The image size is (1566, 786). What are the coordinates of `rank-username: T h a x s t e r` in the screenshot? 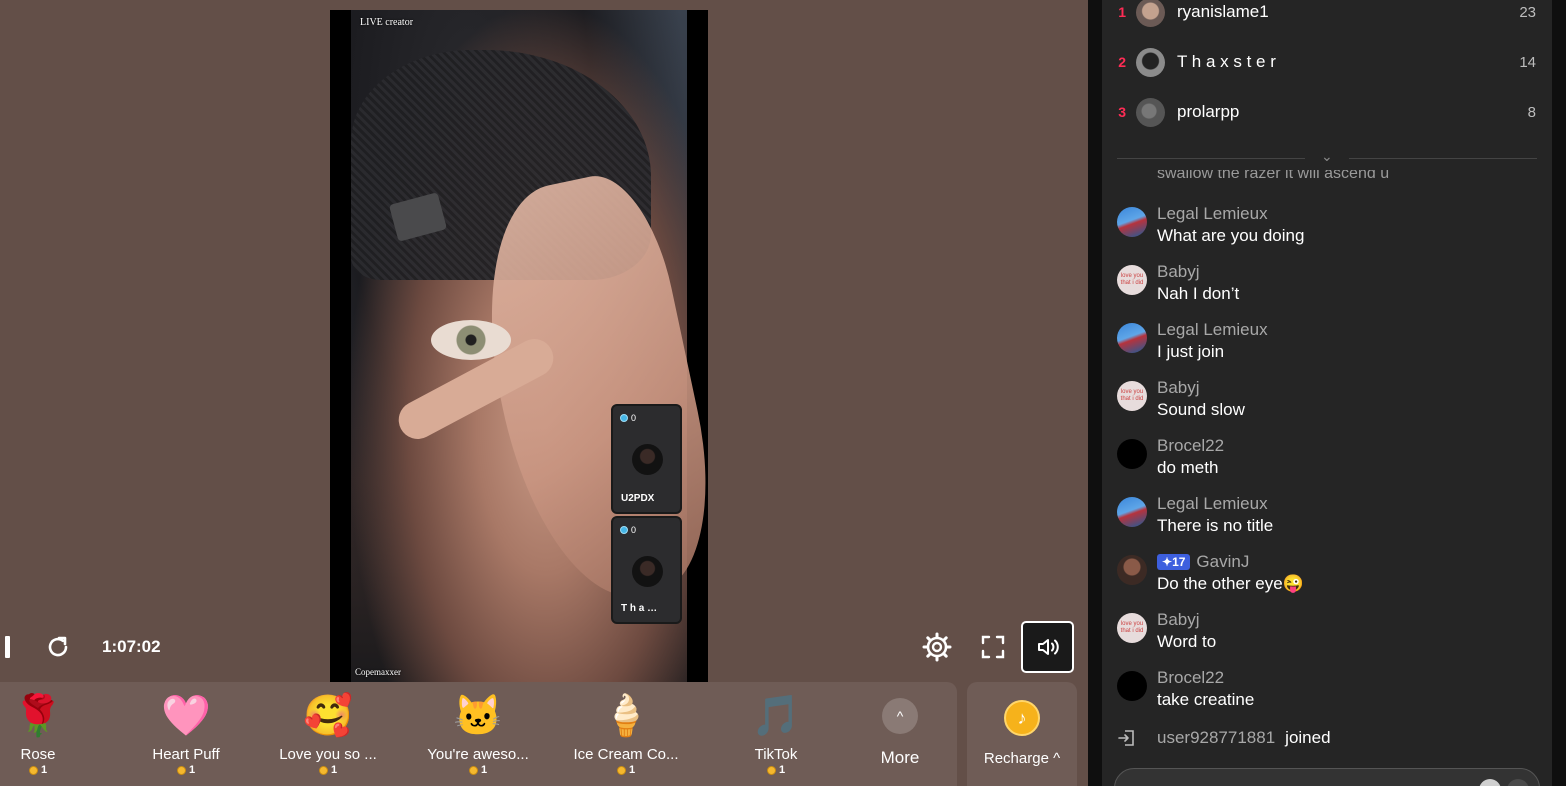 It's located at (1226, 61).